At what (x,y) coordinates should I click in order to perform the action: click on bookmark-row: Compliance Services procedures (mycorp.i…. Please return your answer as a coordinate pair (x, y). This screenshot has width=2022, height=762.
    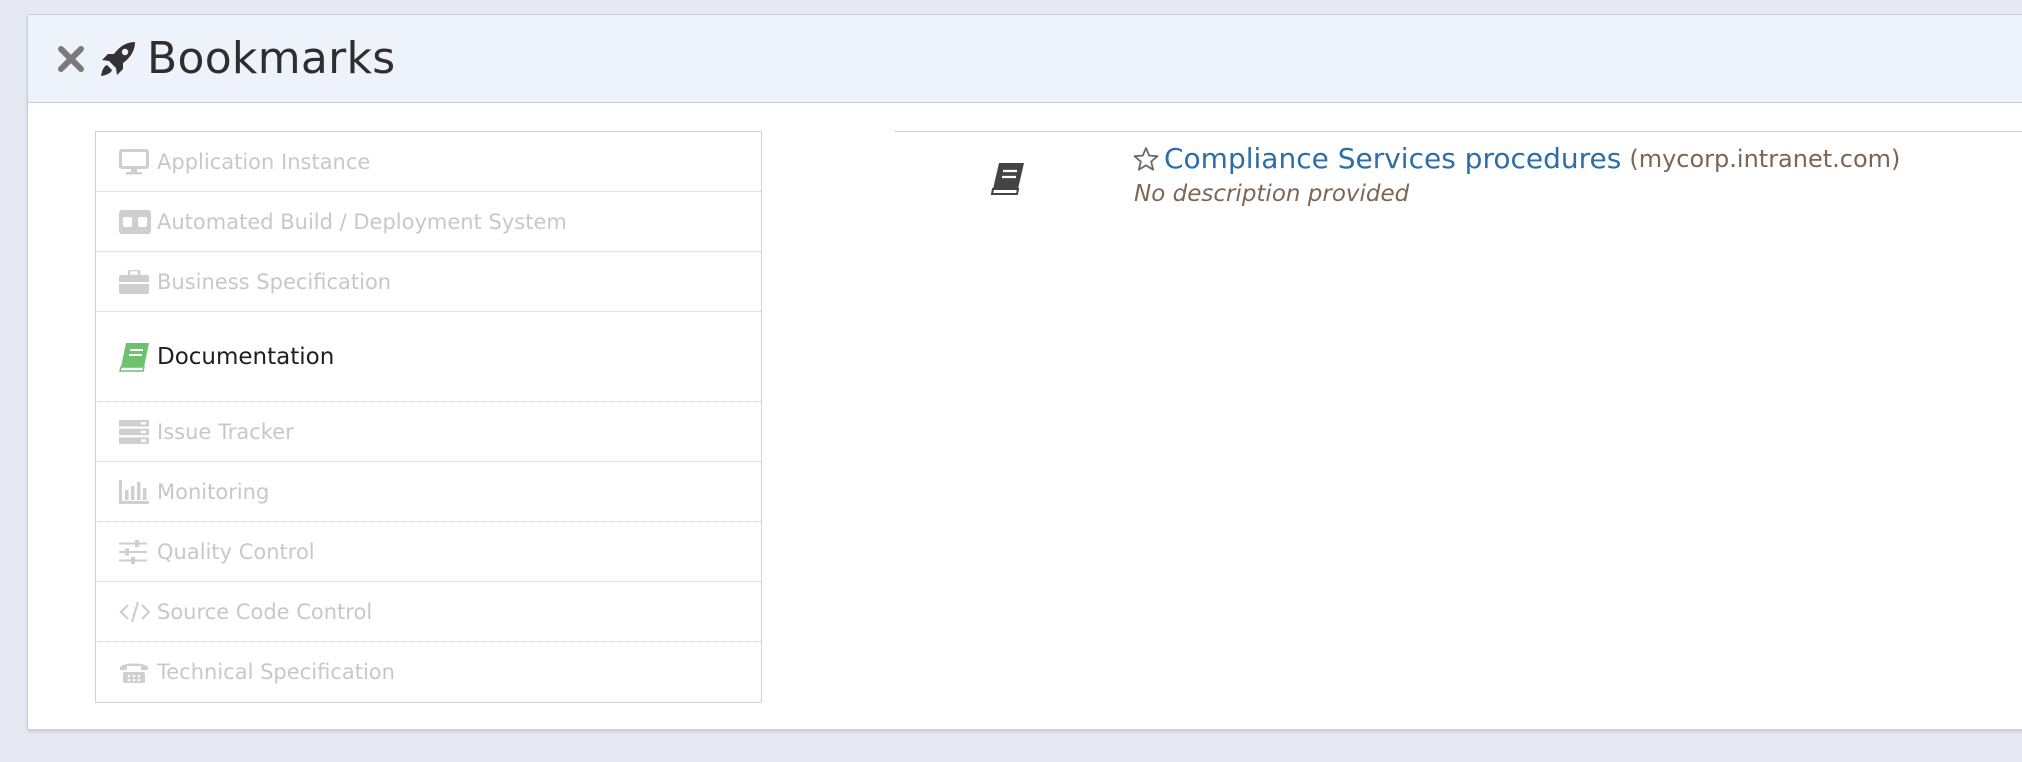
    Looking at the image, I should click on (1458, 192).